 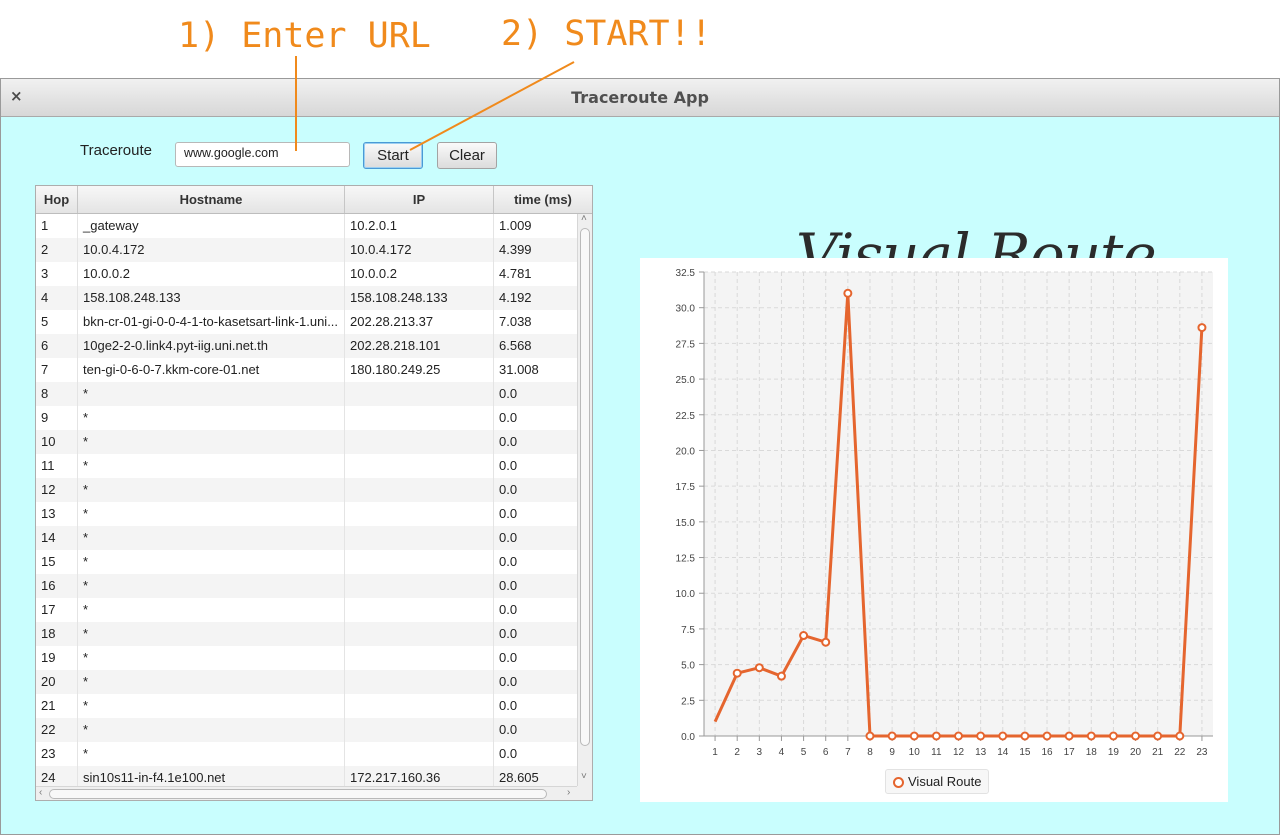 I want to click on table-row: 19 * 0.0, so click(x=306, y=658).